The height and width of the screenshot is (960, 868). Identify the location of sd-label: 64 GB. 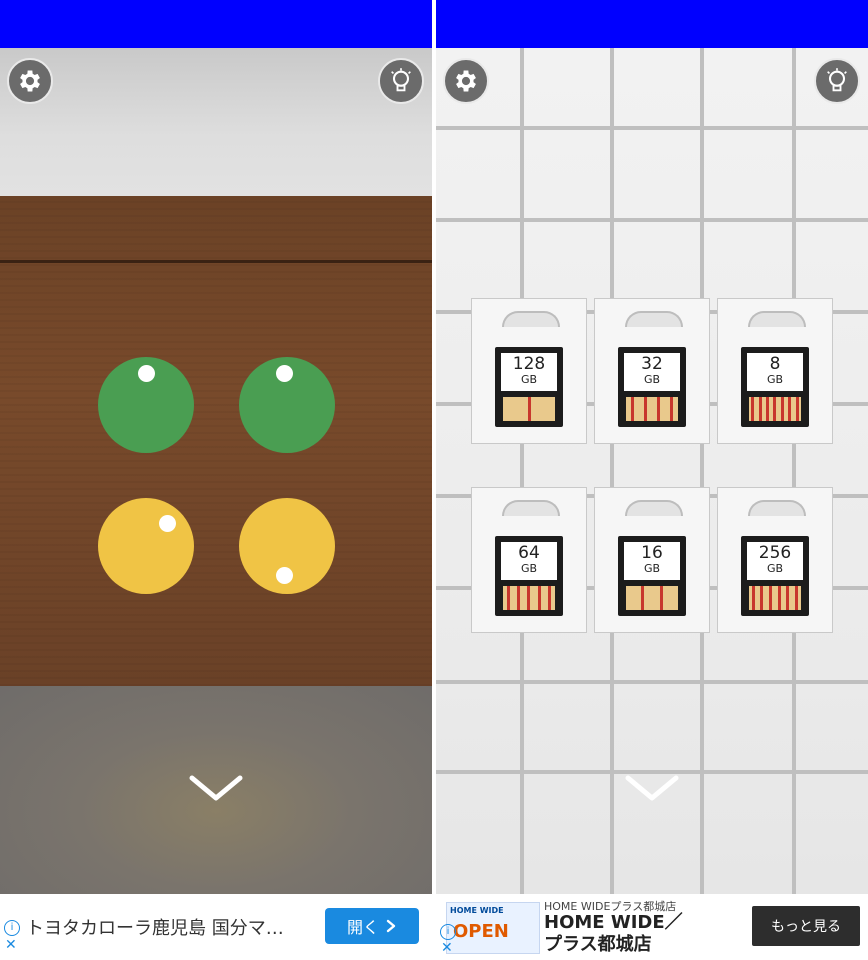
(529, 561).